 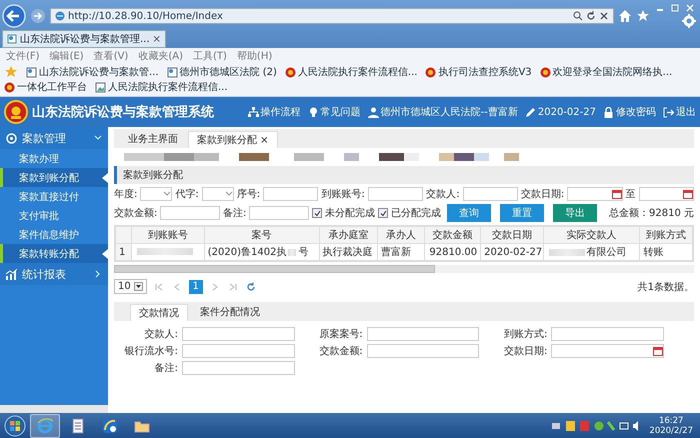 I want to click on nav-link: 德州市德城区人民法院--曹富新, so click(x=443, y=112).